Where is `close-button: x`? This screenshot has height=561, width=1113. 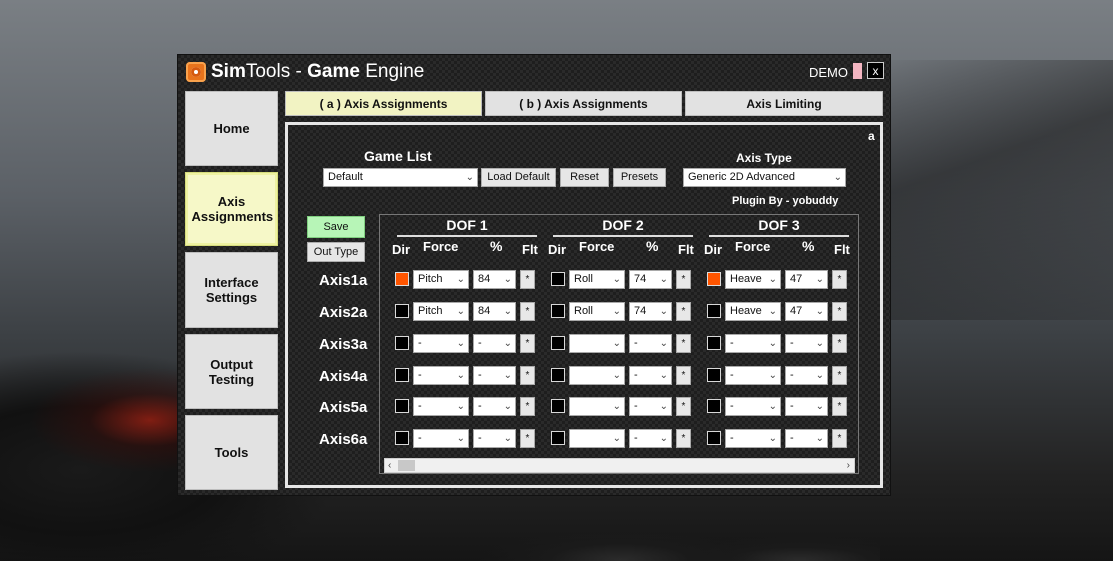
close-button: x is located at coordinates (875, 70).